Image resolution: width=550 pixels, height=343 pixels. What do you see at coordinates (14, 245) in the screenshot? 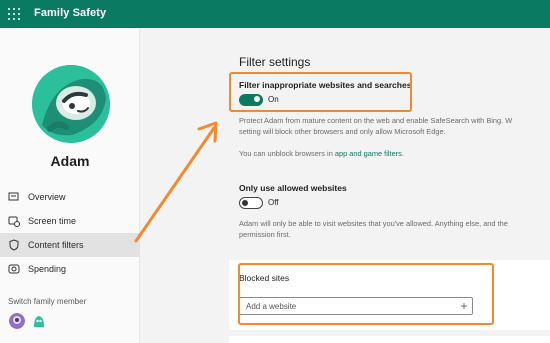
I see `shield-icon` at bounding box center [14, 245].